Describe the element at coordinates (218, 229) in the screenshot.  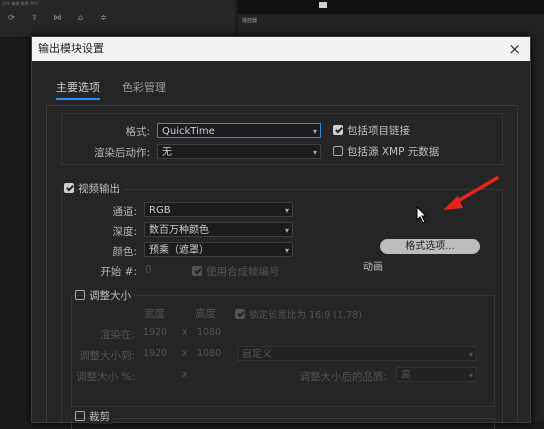
I see `depth-select: 数百万种颜色 ▾` at that location.